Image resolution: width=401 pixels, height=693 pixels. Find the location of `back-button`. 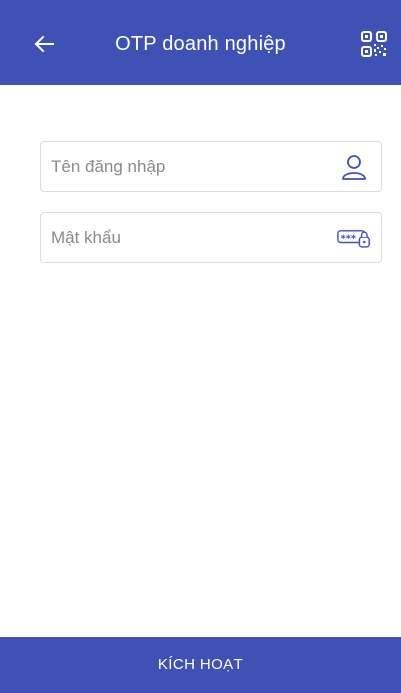

back-button is located at coordinates (44, 44).